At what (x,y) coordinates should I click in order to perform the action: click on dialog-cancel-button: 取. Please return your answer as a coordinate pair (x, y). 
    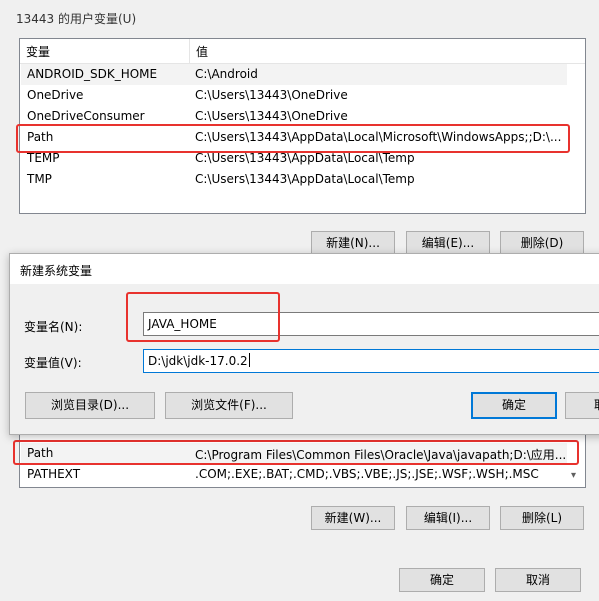
    Looking at the image, I should click on (582, 405).